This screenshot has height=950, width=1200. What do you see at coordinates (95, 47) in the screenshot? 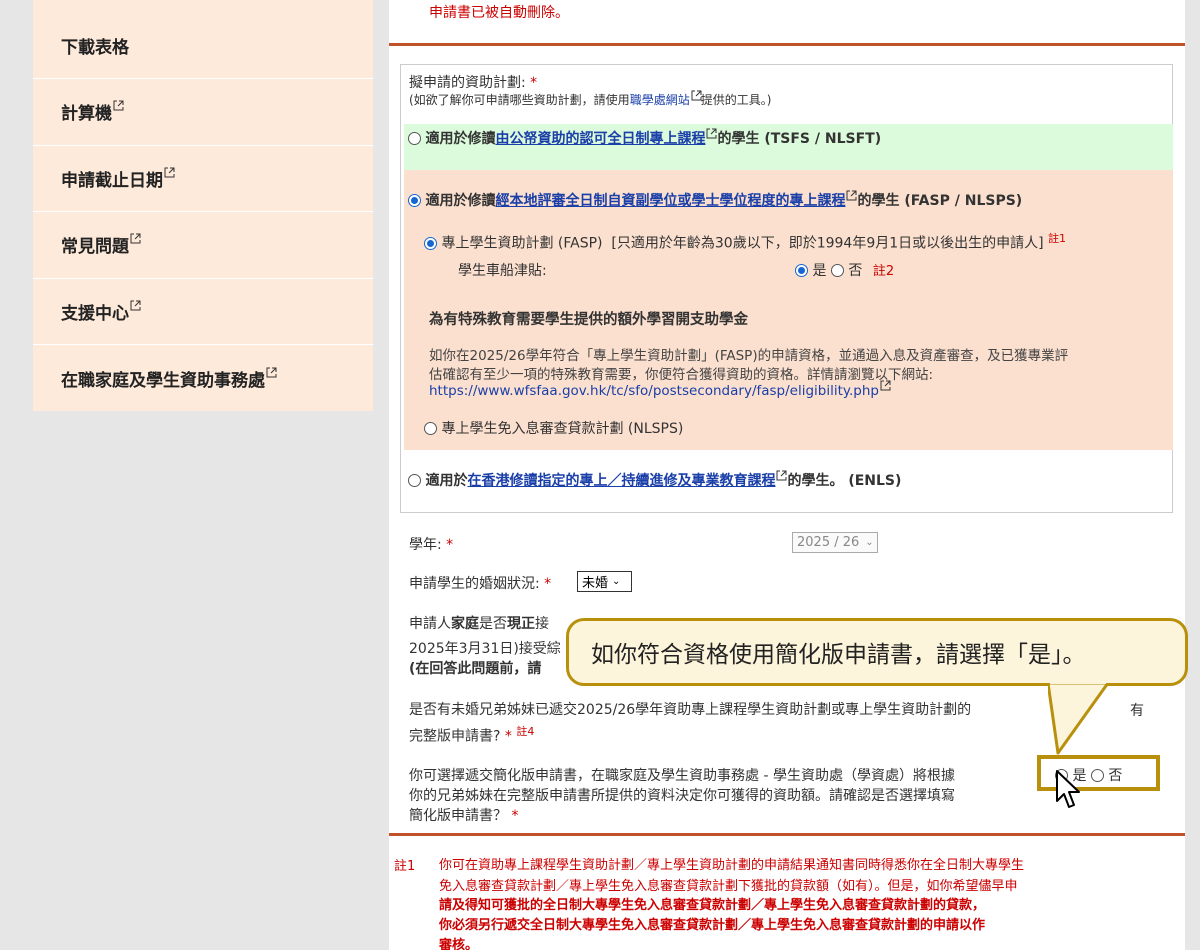
I see `sidebar-item-label: 下載表格` at bounding box center [95, 47].